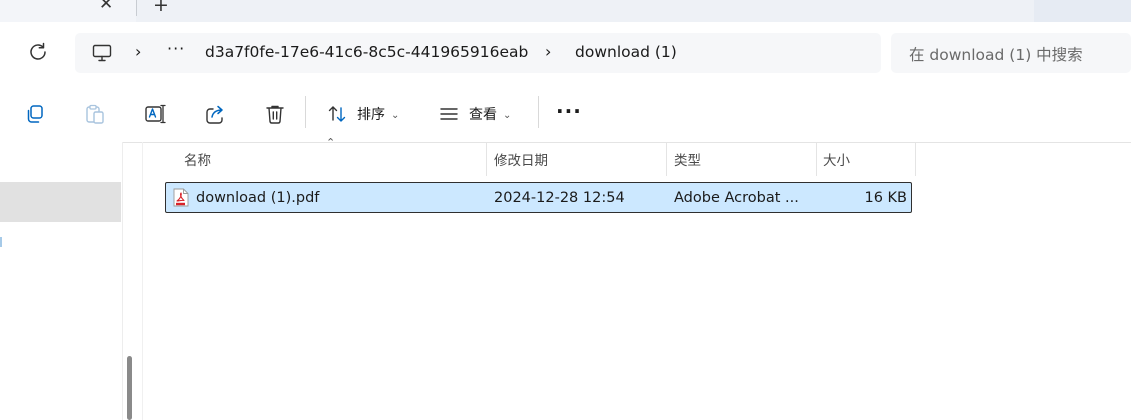  What do you see at coordinates (61, 281) in the screenshot?
I see `navigation-pane` at bounding box center [61, 281].